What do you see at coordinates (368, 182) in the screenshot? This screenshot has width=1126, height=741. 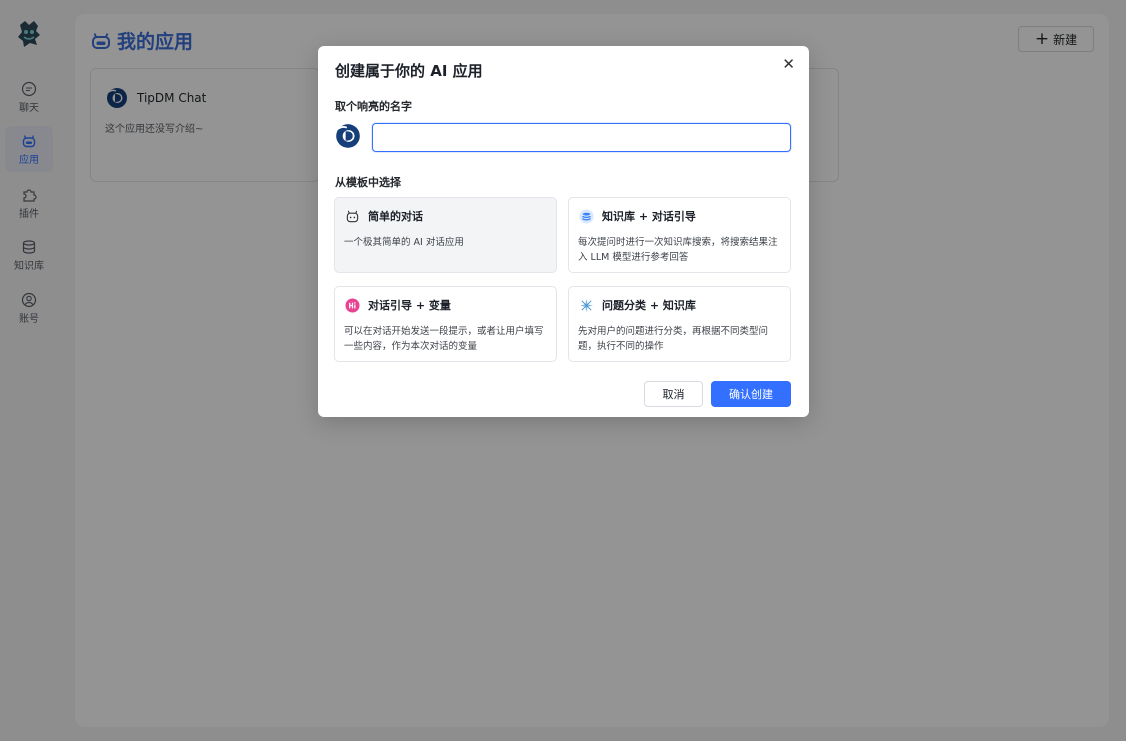 I see `template-section-label: 从模板中选择` at bounding box center [368, 182].